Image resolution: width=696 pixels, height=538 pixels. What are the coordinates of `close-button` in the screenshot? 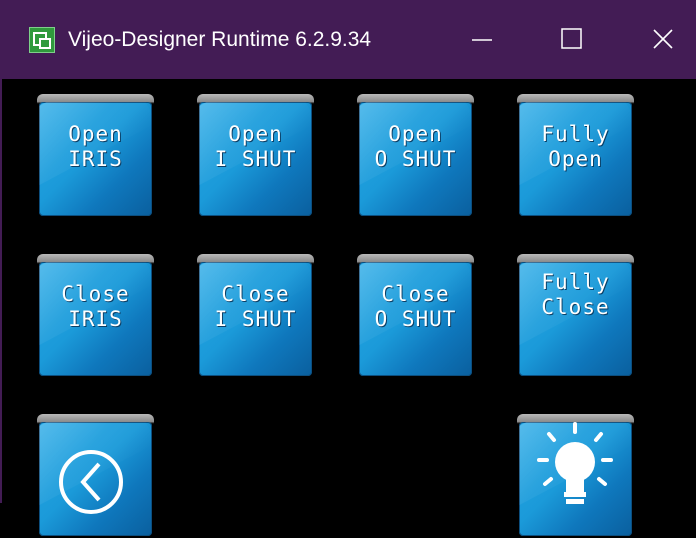 It's located at (660, 39).